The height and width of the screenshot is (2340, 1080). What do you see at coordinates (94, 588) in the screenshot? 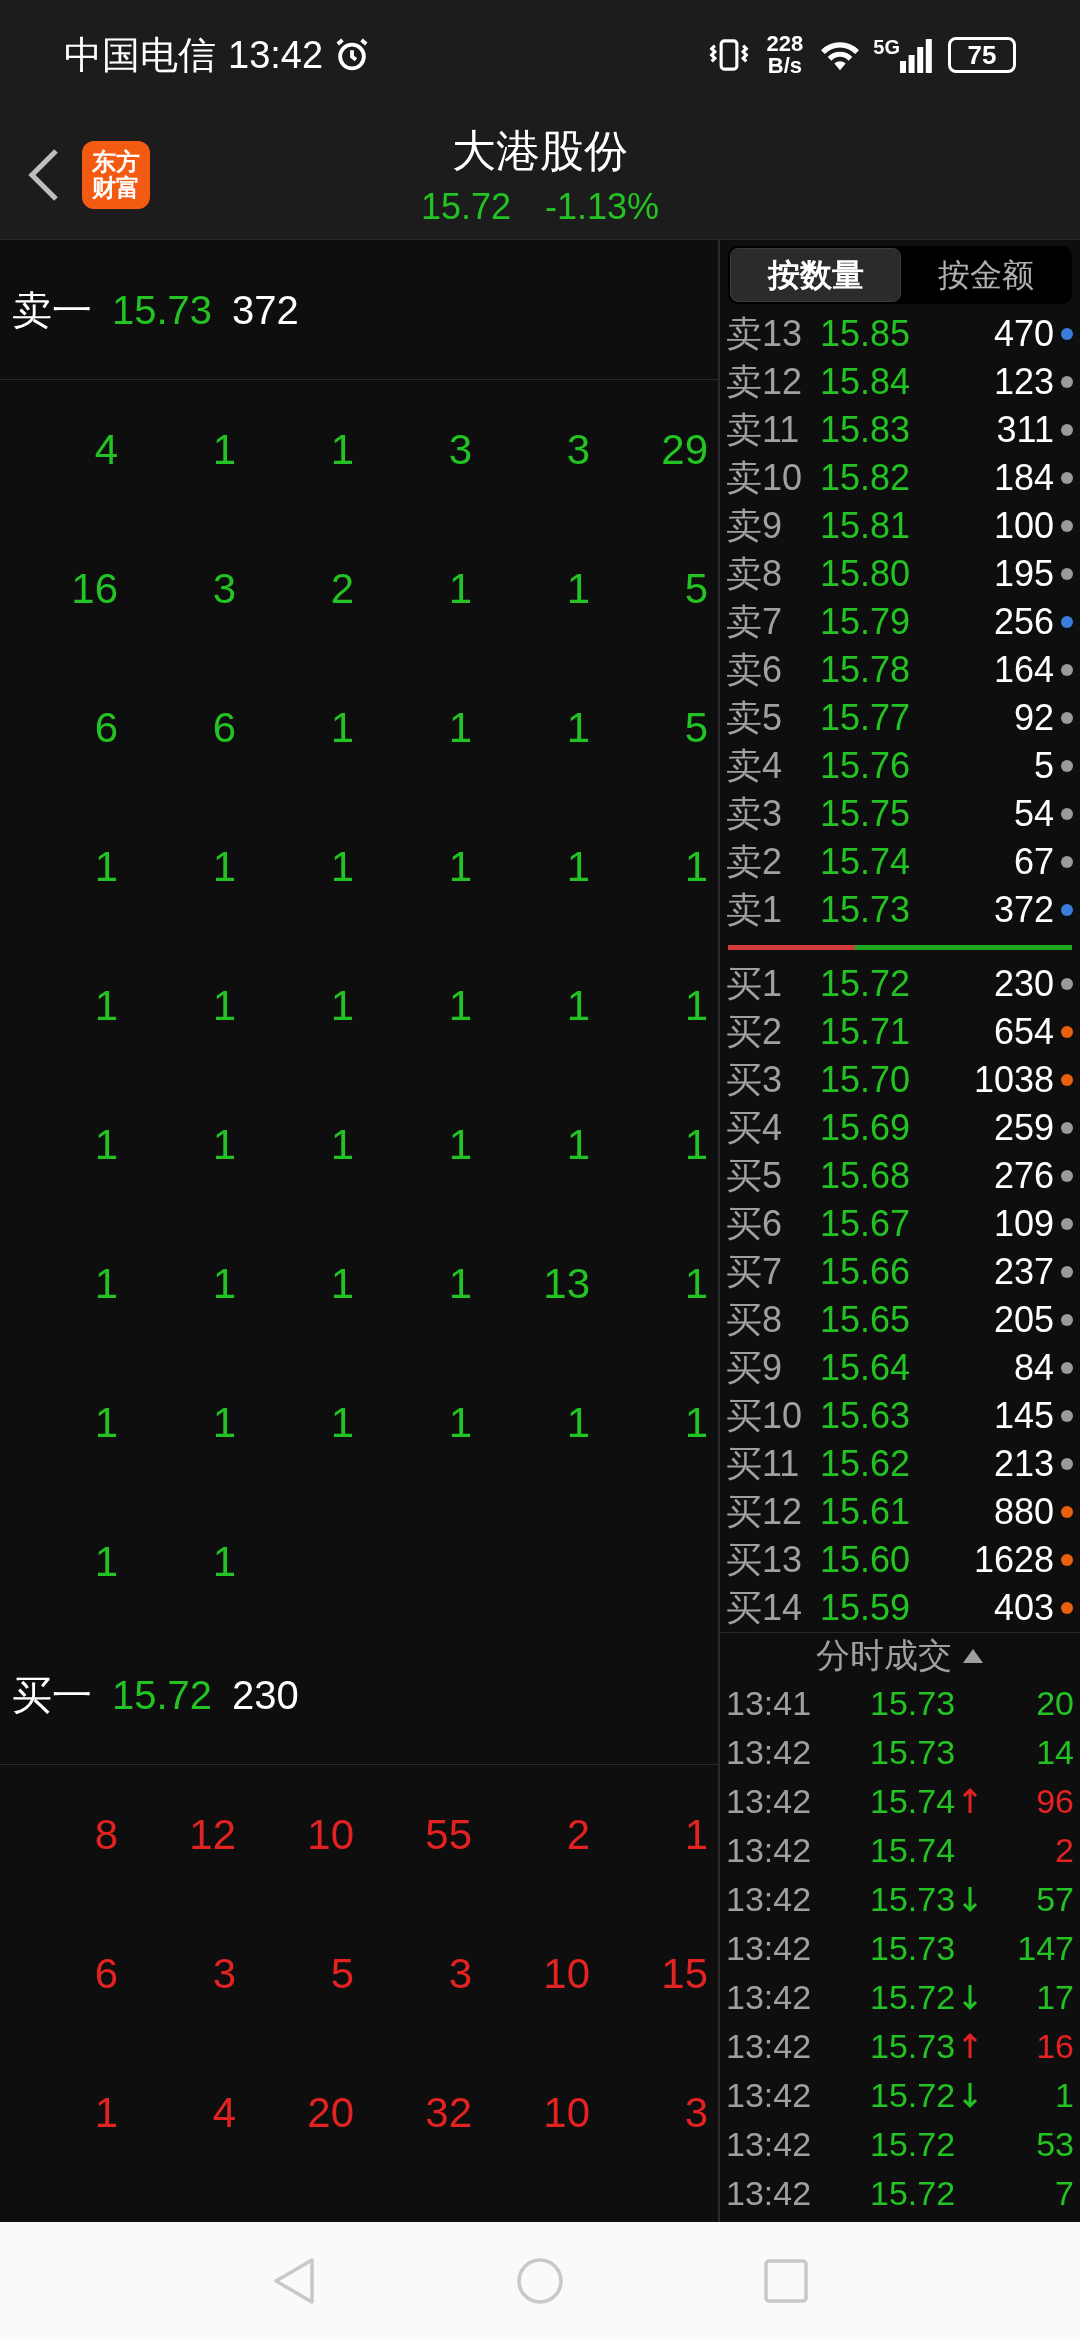
I see `queue-order-count: 16` at bounding box center [94, 588].